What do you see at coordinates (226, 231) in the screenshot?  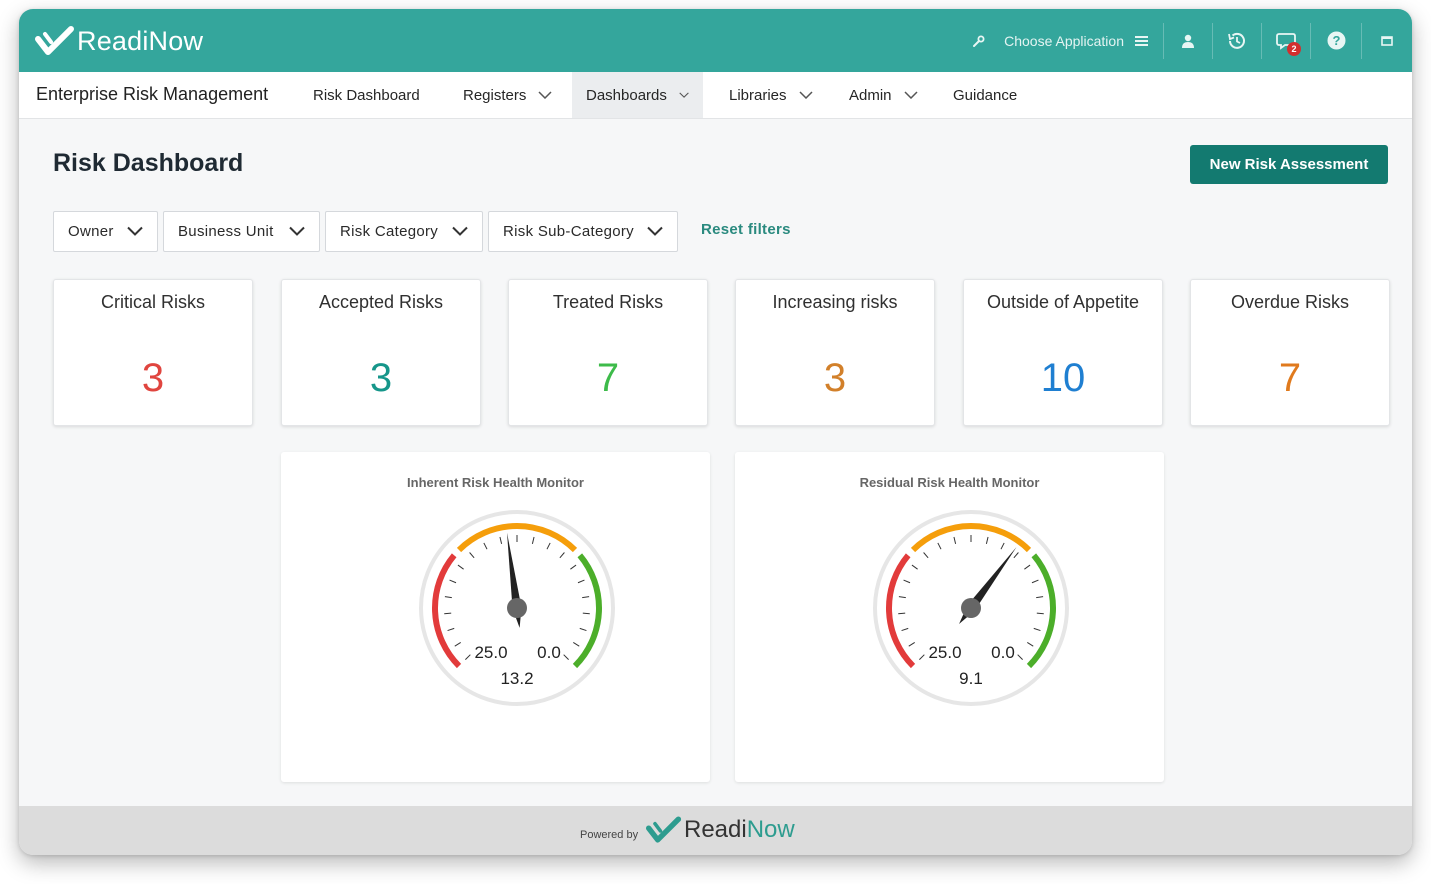 I see `filter-label: Business Unit` at bounding box center [226, 231].